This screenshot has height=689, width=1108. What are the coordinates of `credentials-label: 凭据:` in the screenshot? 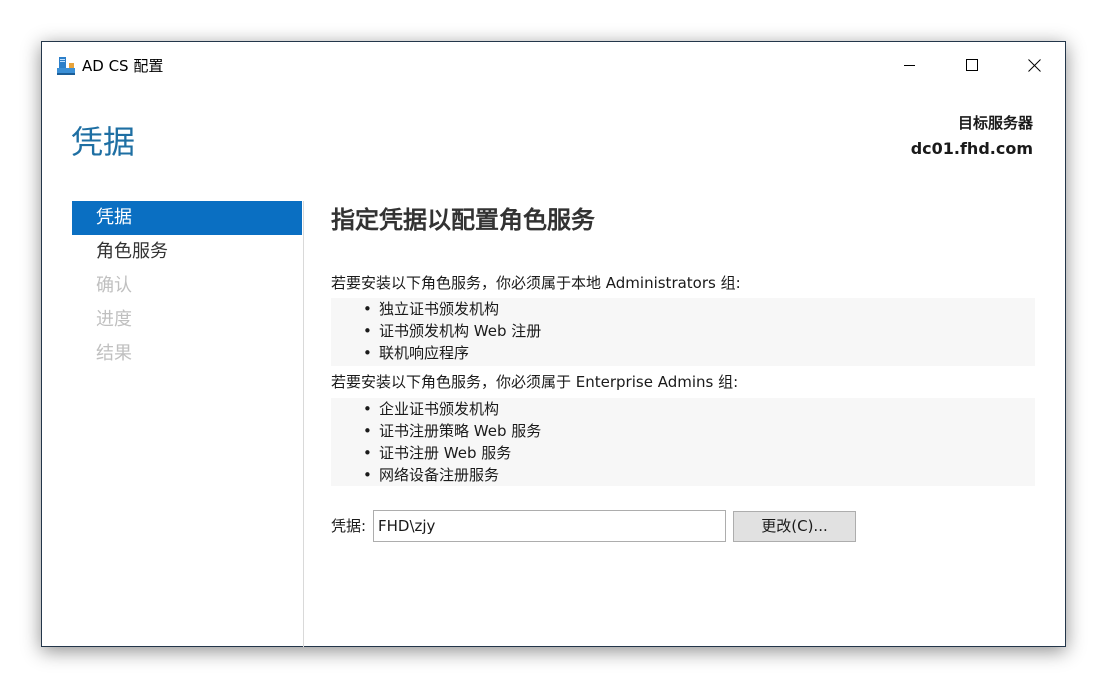 It's located at (349, 526).